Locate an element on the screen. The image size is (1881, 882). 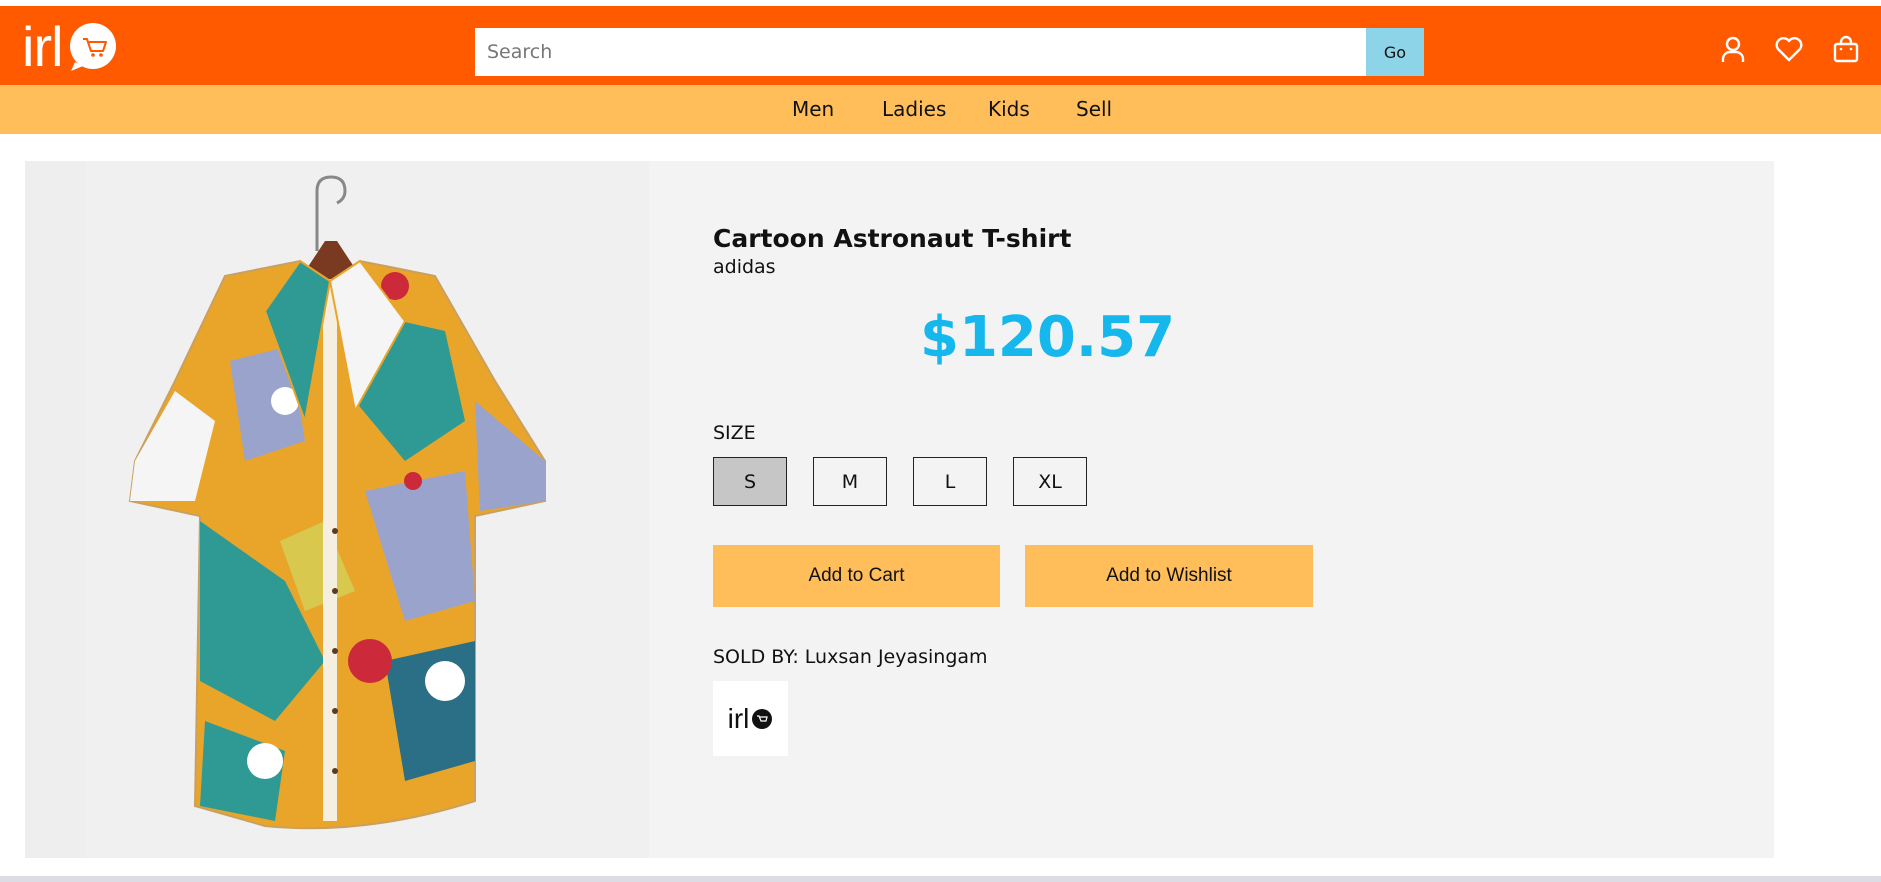
nav-item-kids: Kids is located at coordinates (1009, 109).